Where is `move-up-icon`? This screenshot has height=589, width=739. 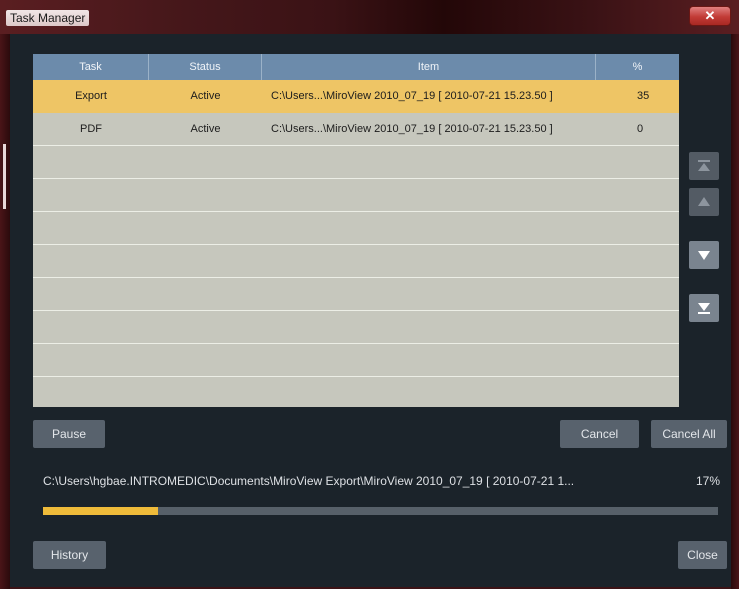
move-up-icon is located at coordinates (704, 201).